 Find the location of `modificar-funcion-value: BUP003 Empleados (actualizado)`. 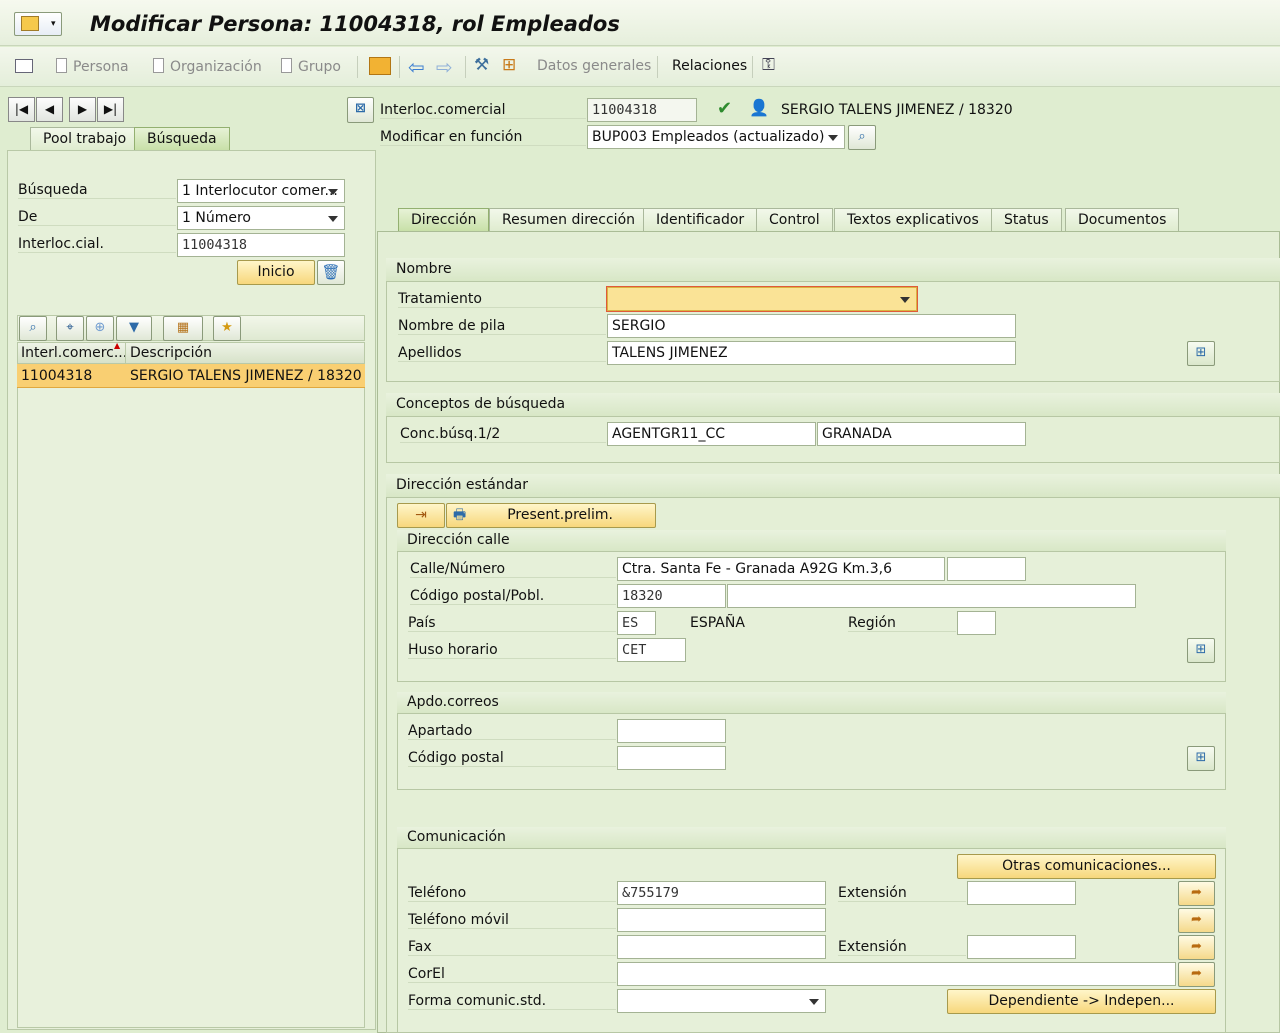

modificar-funcion-value: BUP003 Empleados (actualizado) is located at coordinates (708, 137).